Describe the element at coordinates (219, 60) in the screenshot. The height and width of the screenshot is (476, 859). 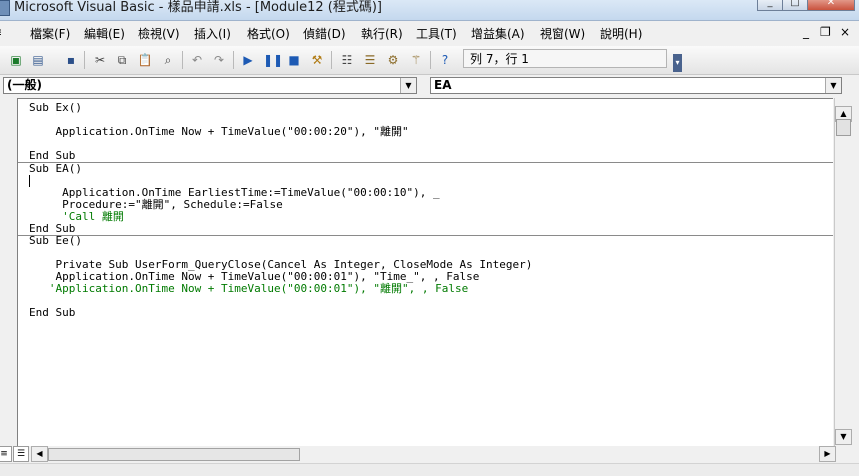
I see `redo-icon: ↷` at that location.